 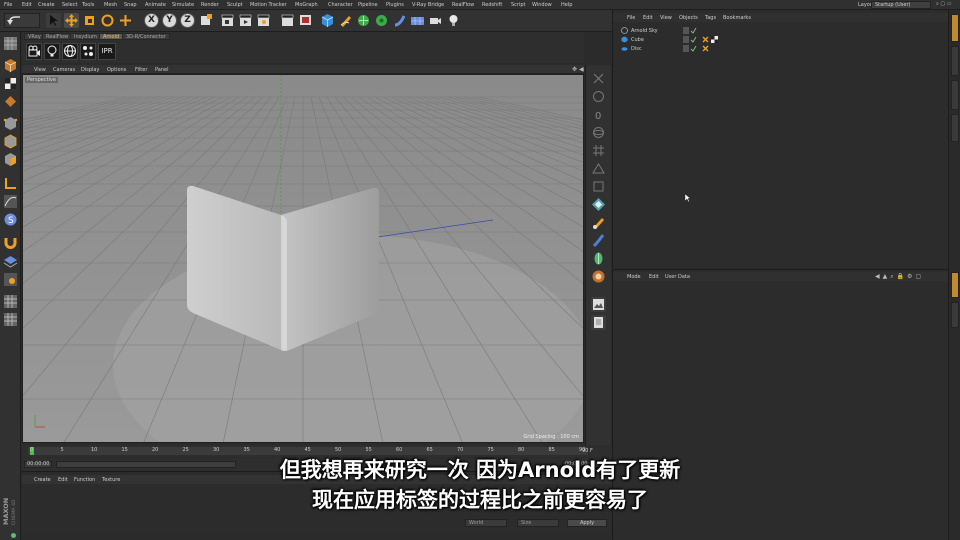 I want to click on cube-object-button, so click(x=327, y=20).